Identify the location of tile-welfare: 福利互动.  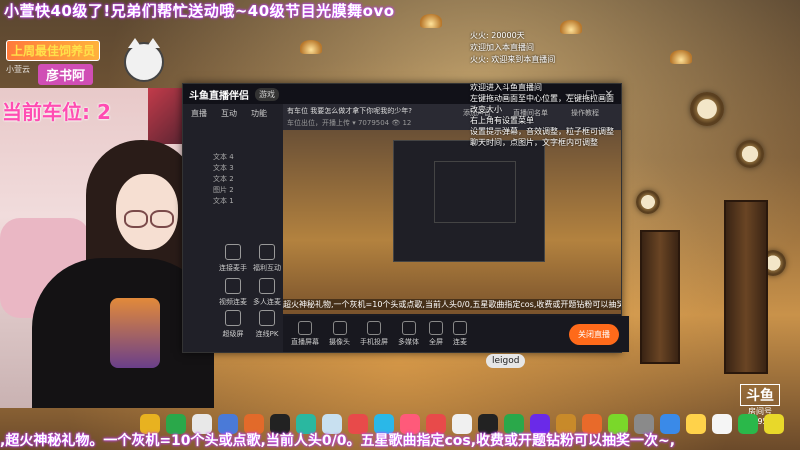
(267, 258).